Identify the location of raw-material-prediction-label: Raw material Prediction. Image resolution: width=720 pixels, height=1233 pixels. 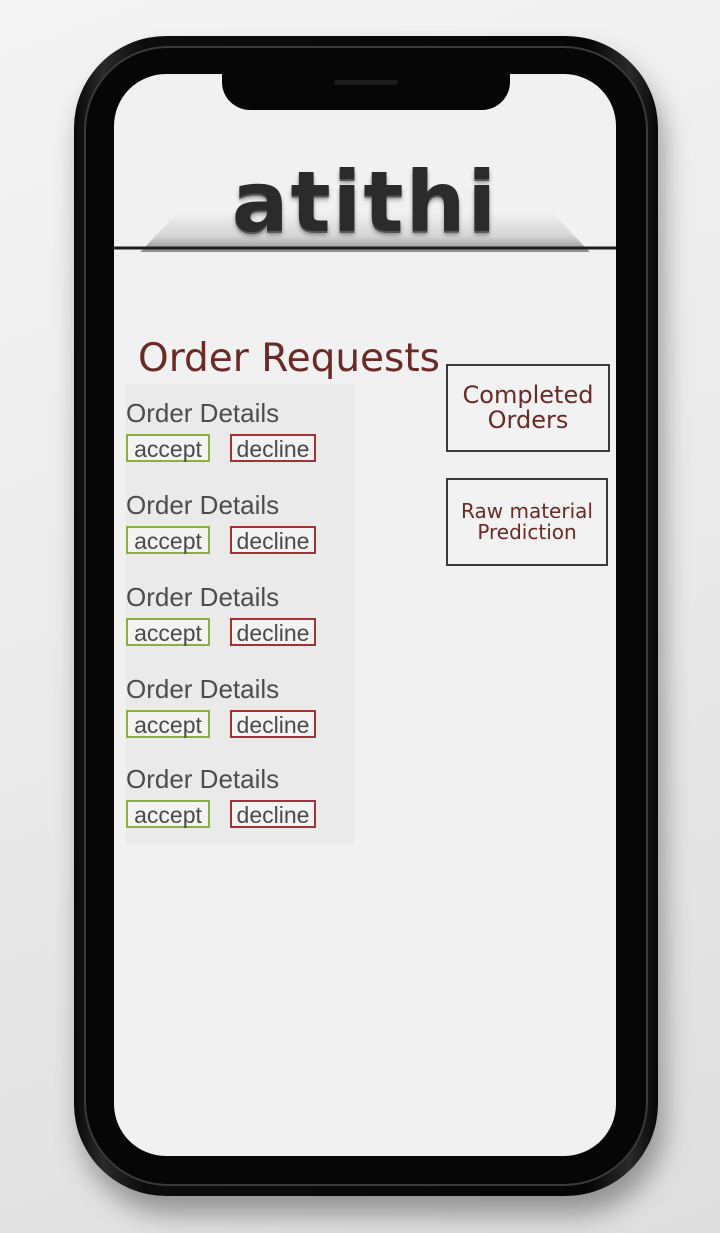
(527, 521).